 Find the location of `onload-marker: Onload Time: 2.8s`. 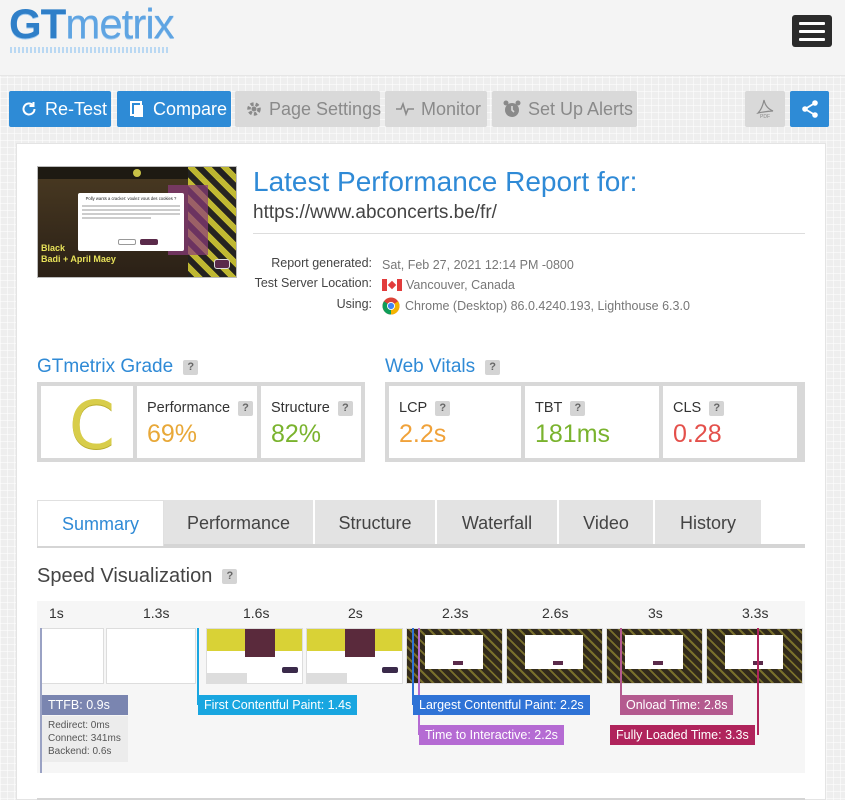

onload-marker: Onload Time: 2.8s is located at coordinates (677, 705).